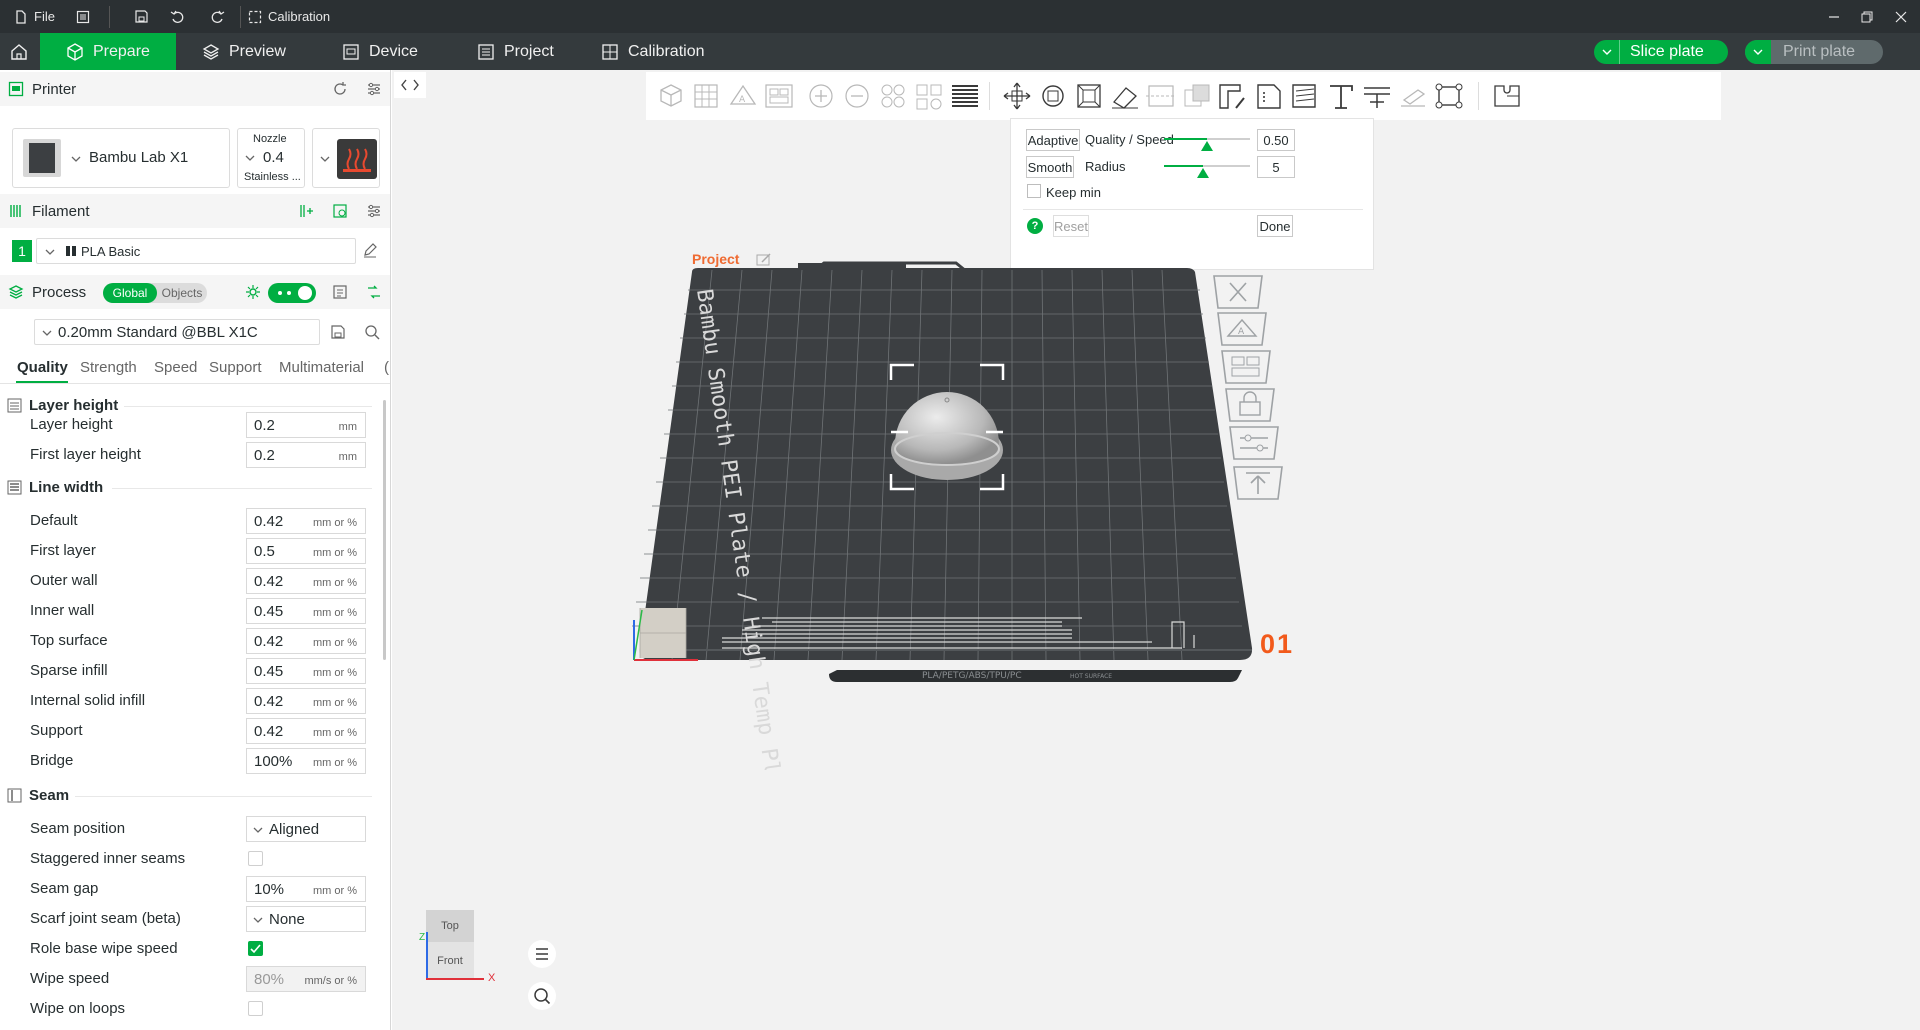 The image size is (1920, 1030). I want to click on assemble-icon, so click(1413, 96).